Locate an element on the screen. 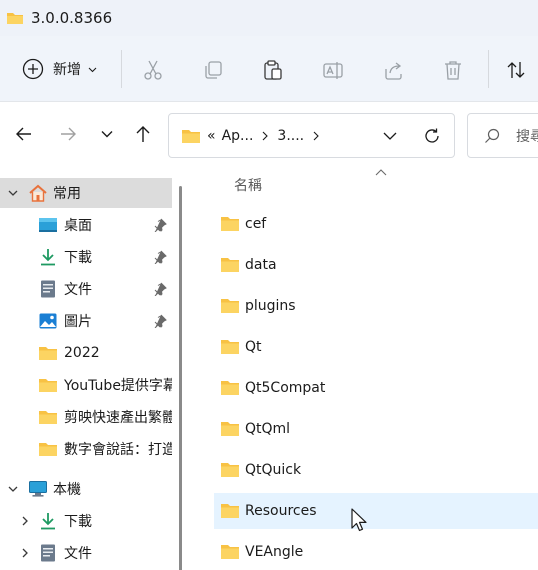 Image resolution: width=538 pixels, height=570 pixels. file-row-cef: cef is located at coordinates (376, 224).